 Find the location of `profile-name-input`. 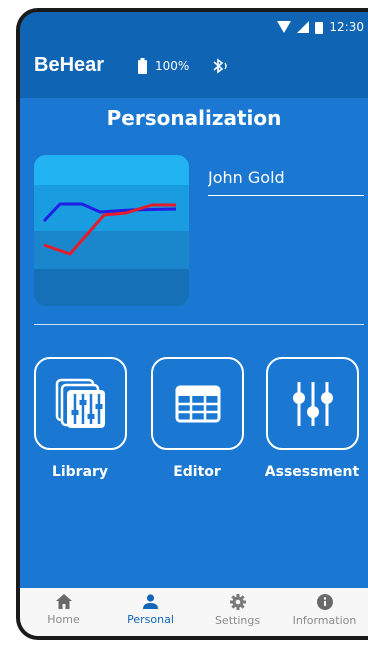

profile-name-input is located at coordinates (286, 177).